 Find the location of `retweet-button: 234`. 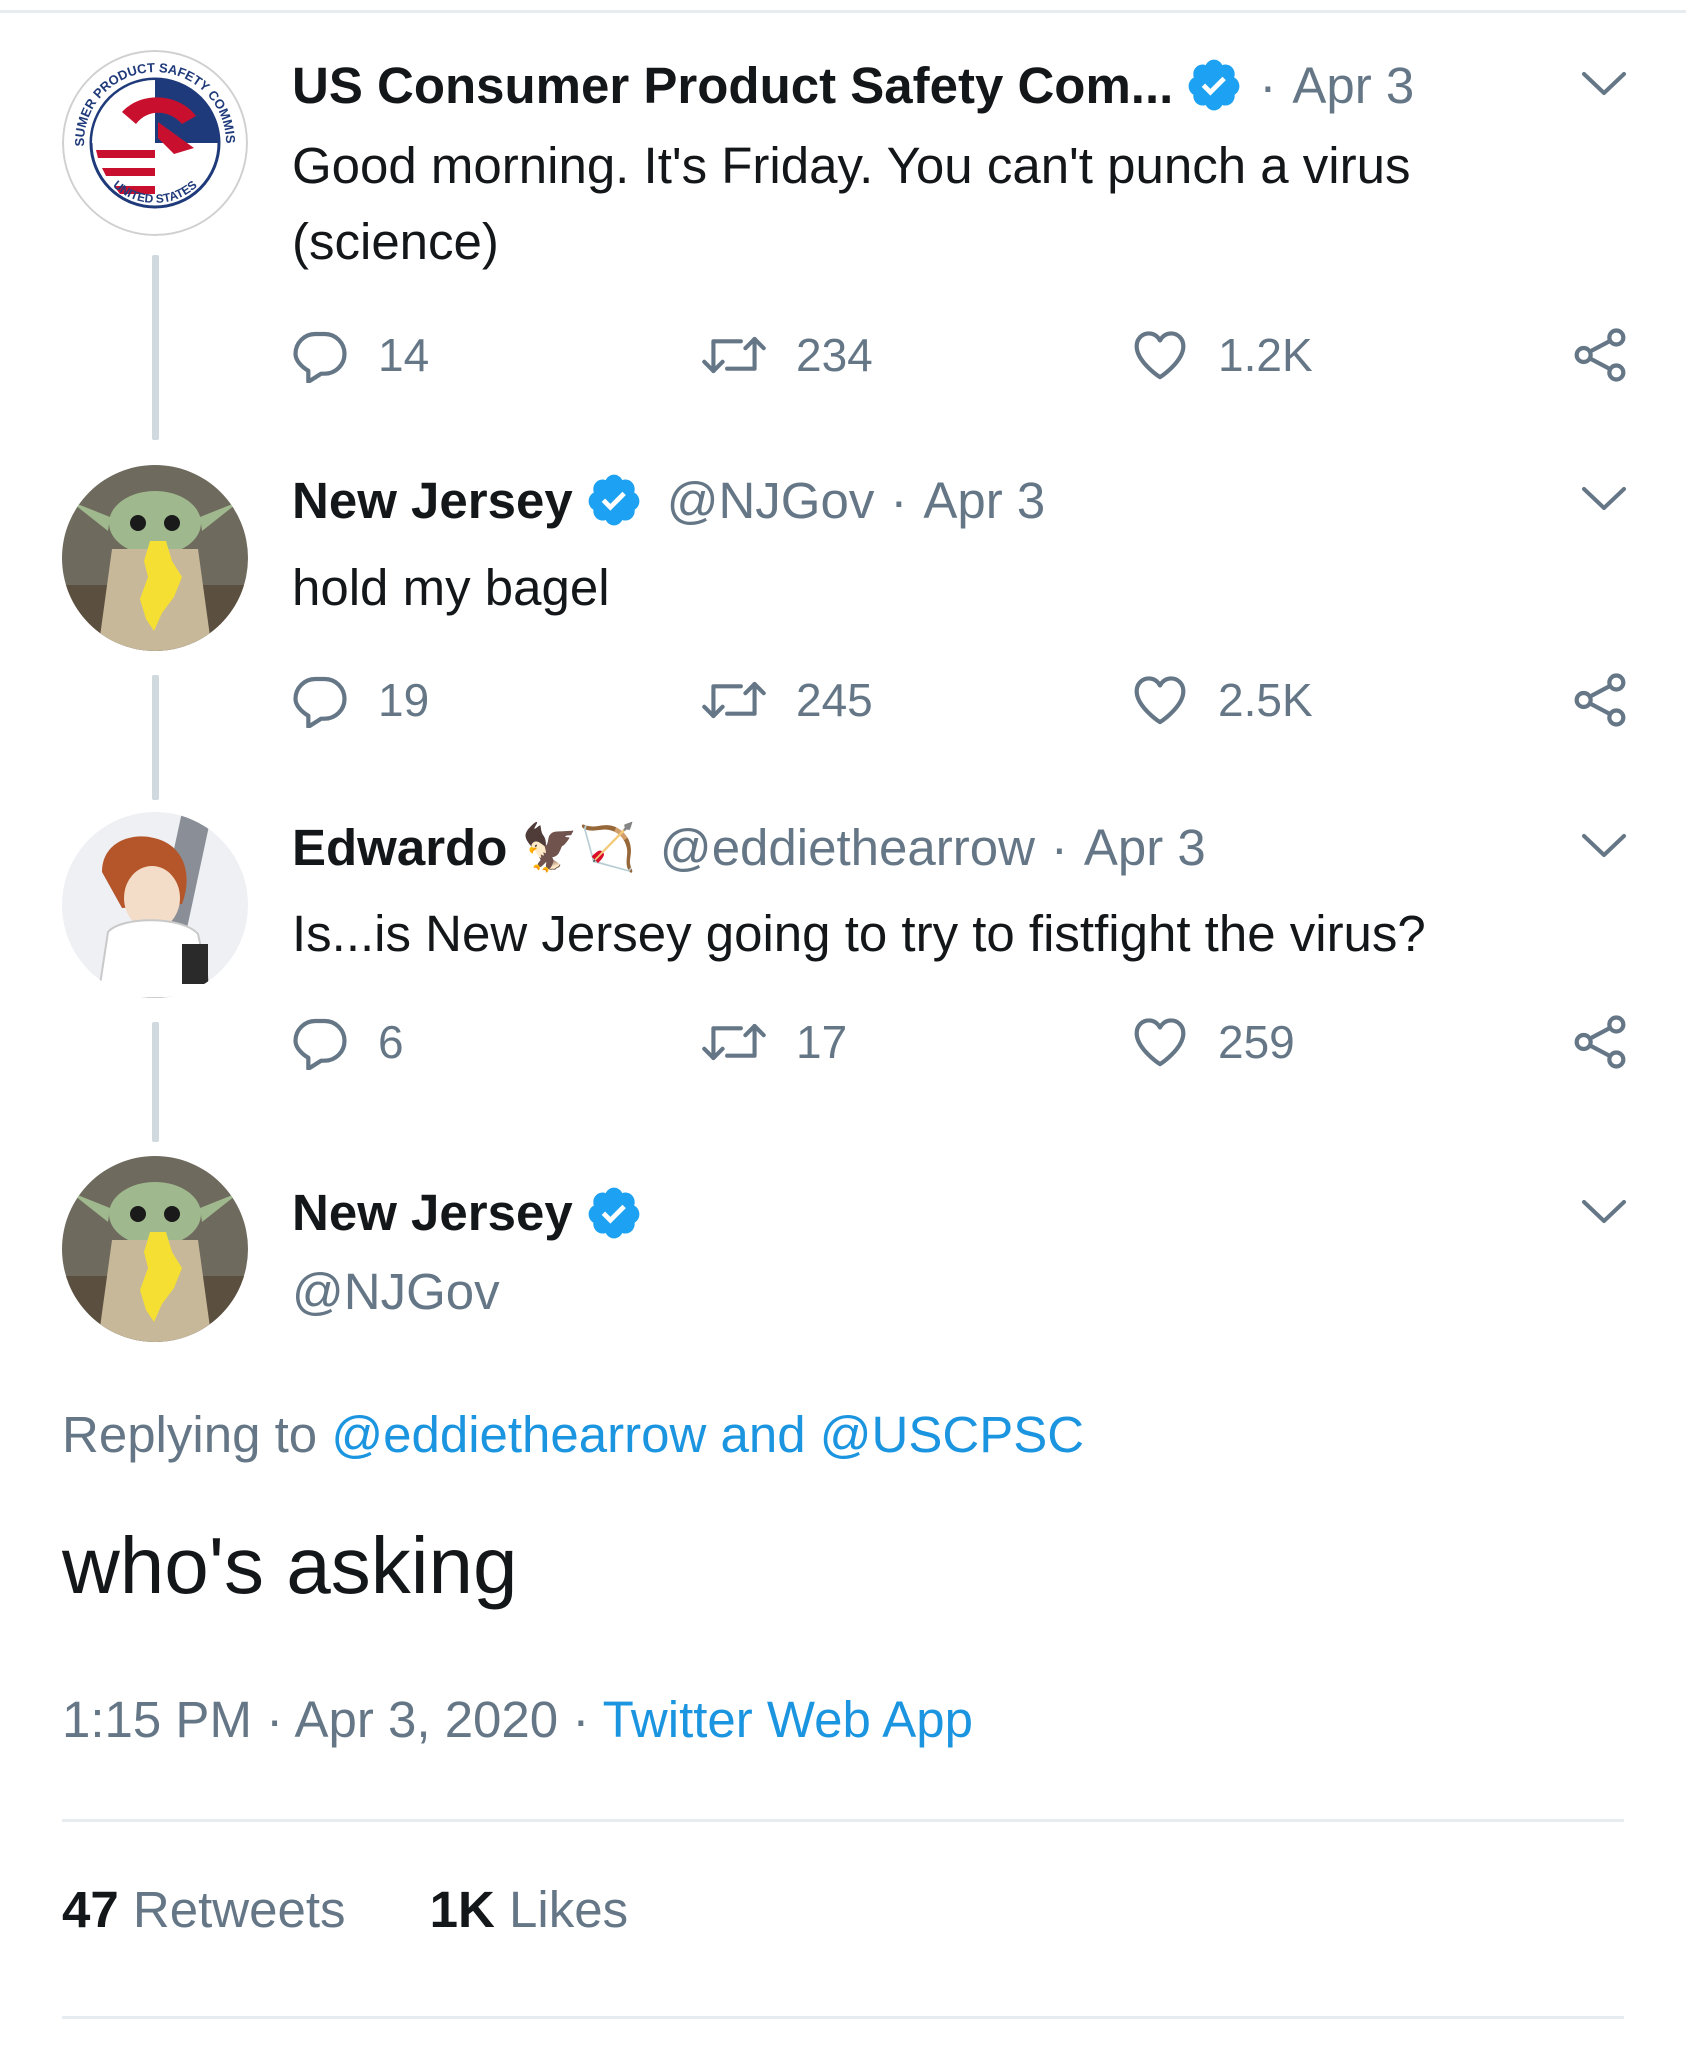

retweet-button: 234 is located at coordinates (787, 355).